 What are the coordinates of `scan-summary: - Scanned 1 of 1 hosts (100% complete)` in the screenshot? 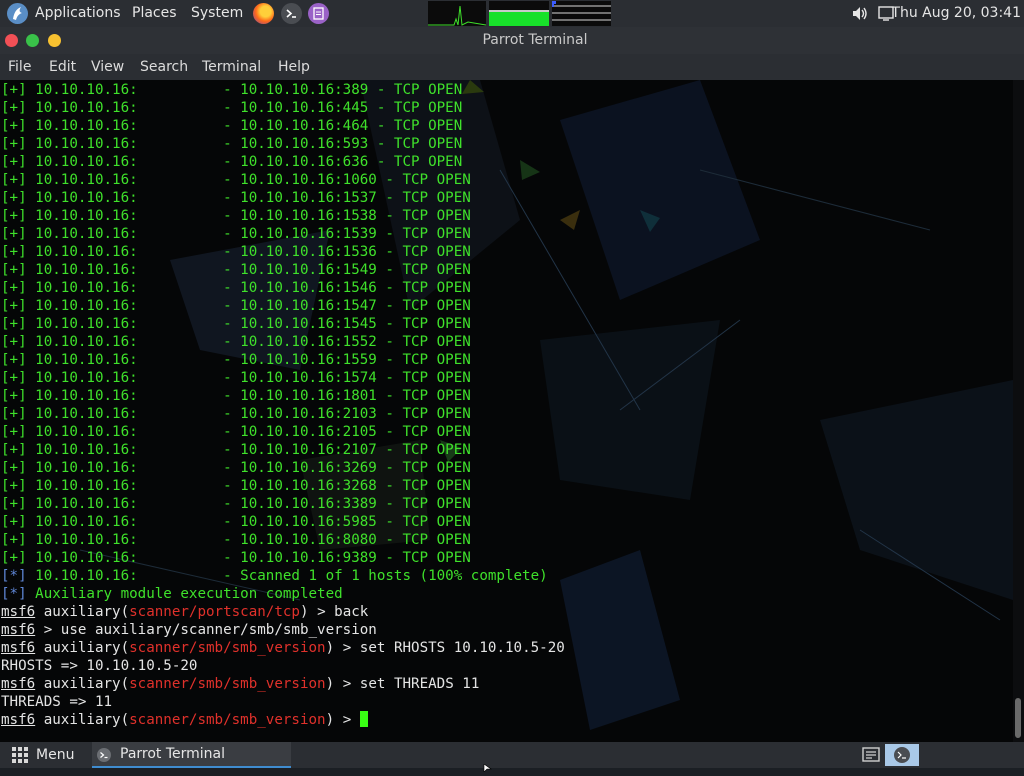 It's located at (385, 576).